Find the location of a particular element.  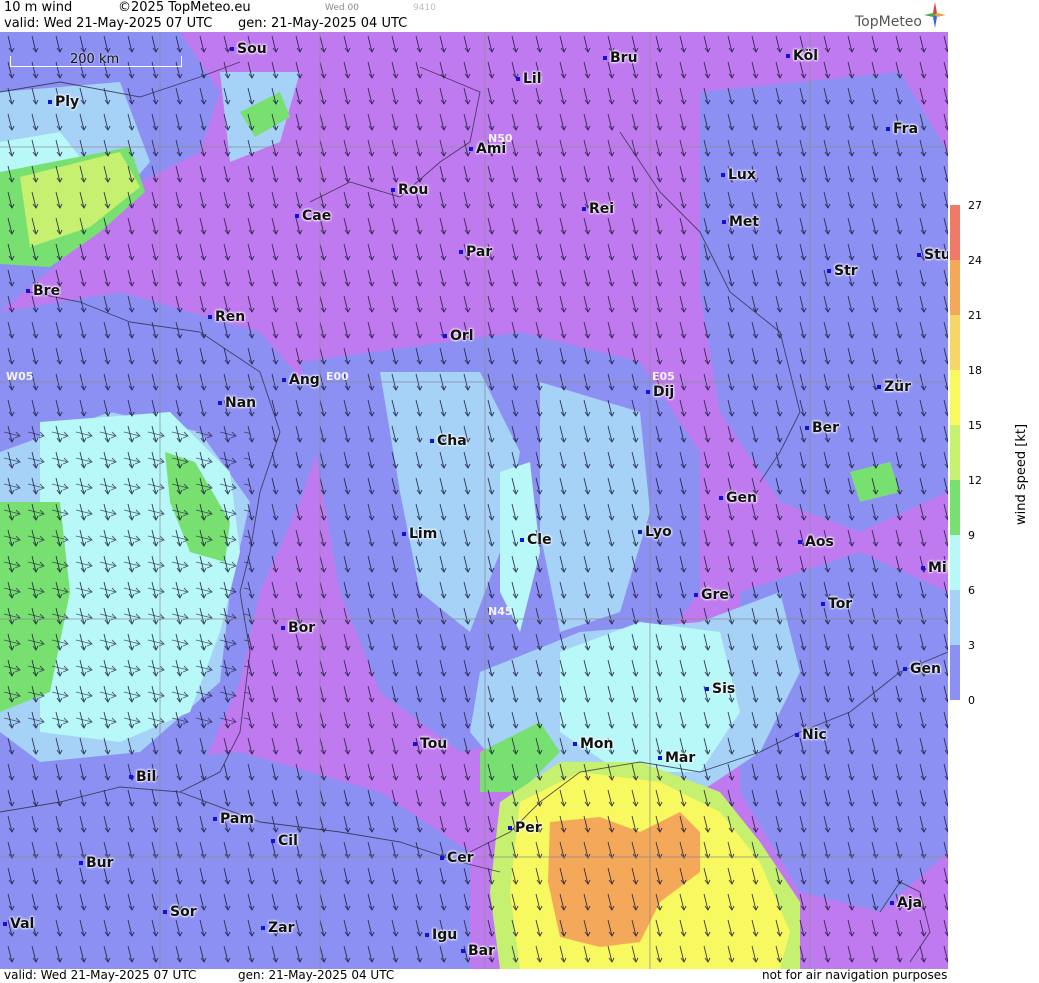

city-label: Cer is located at coordinates (457, 858).